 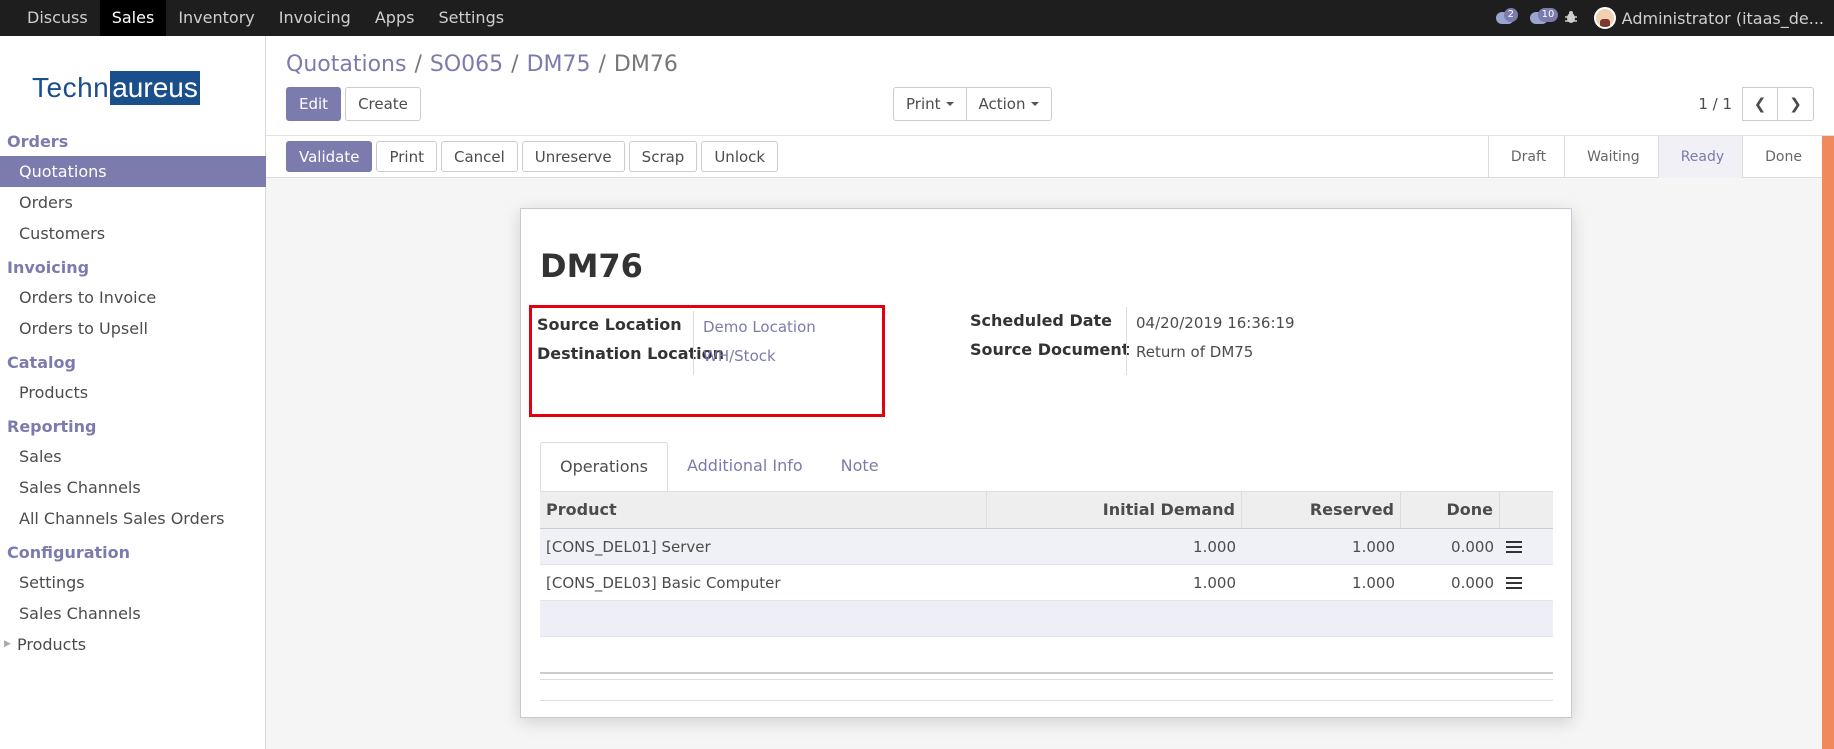 What do you see at coordinates (1046, 619) in the screenshot?
I see `empty-row` at bounding box center [1046, 619].